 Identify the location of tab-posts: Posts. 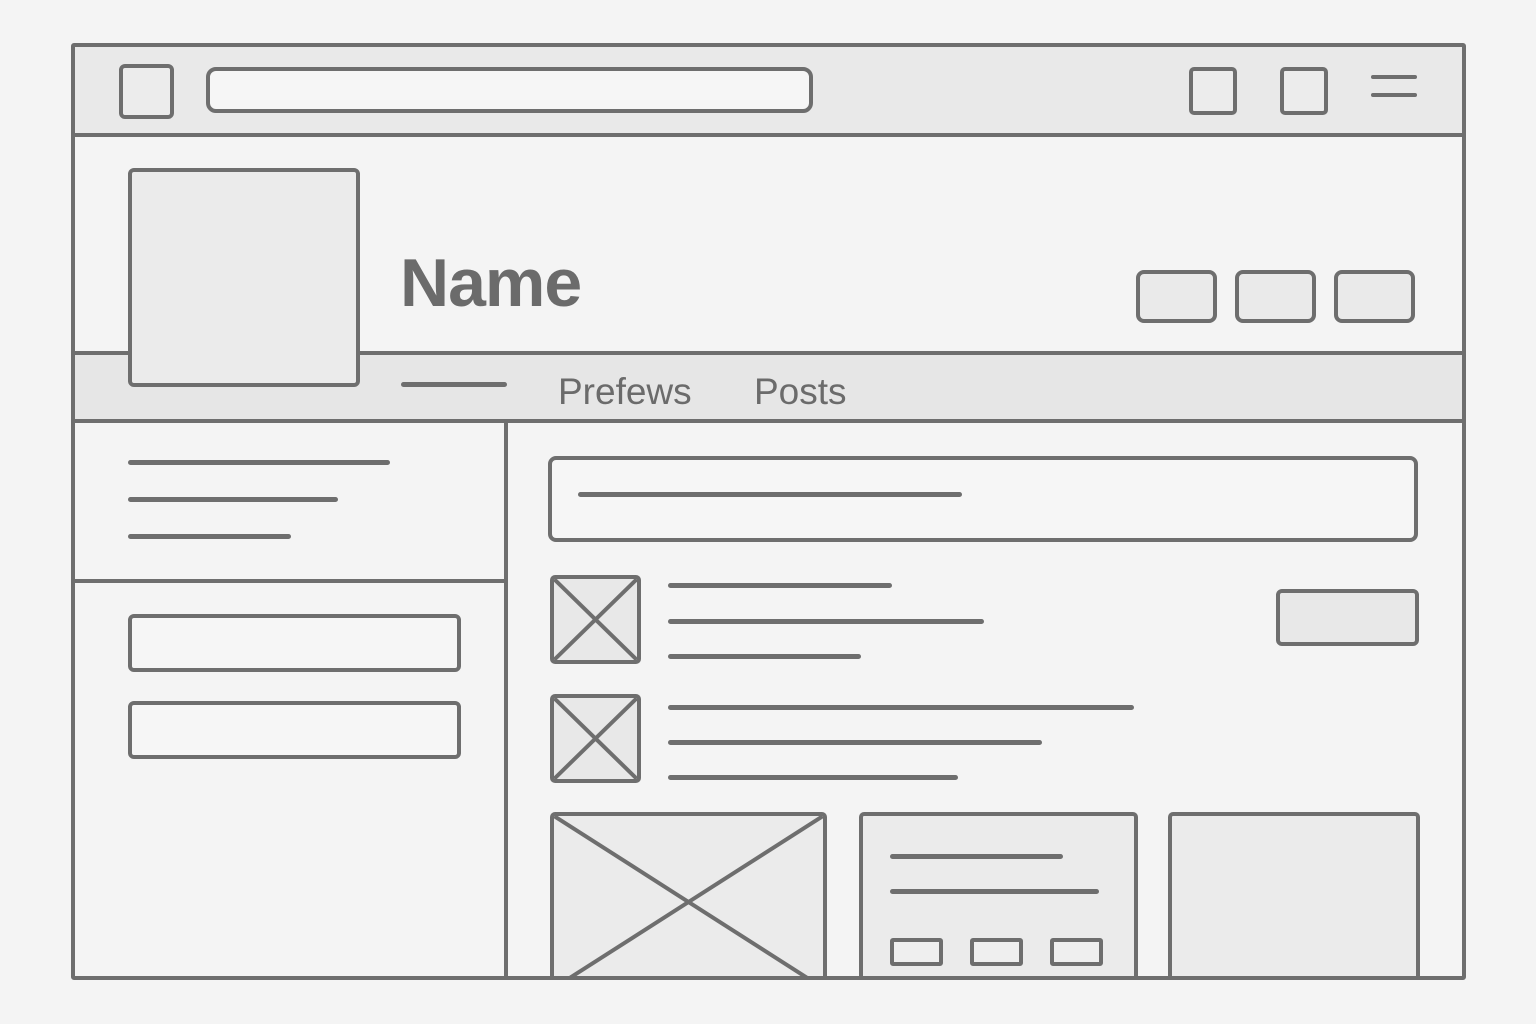
(800, 392).